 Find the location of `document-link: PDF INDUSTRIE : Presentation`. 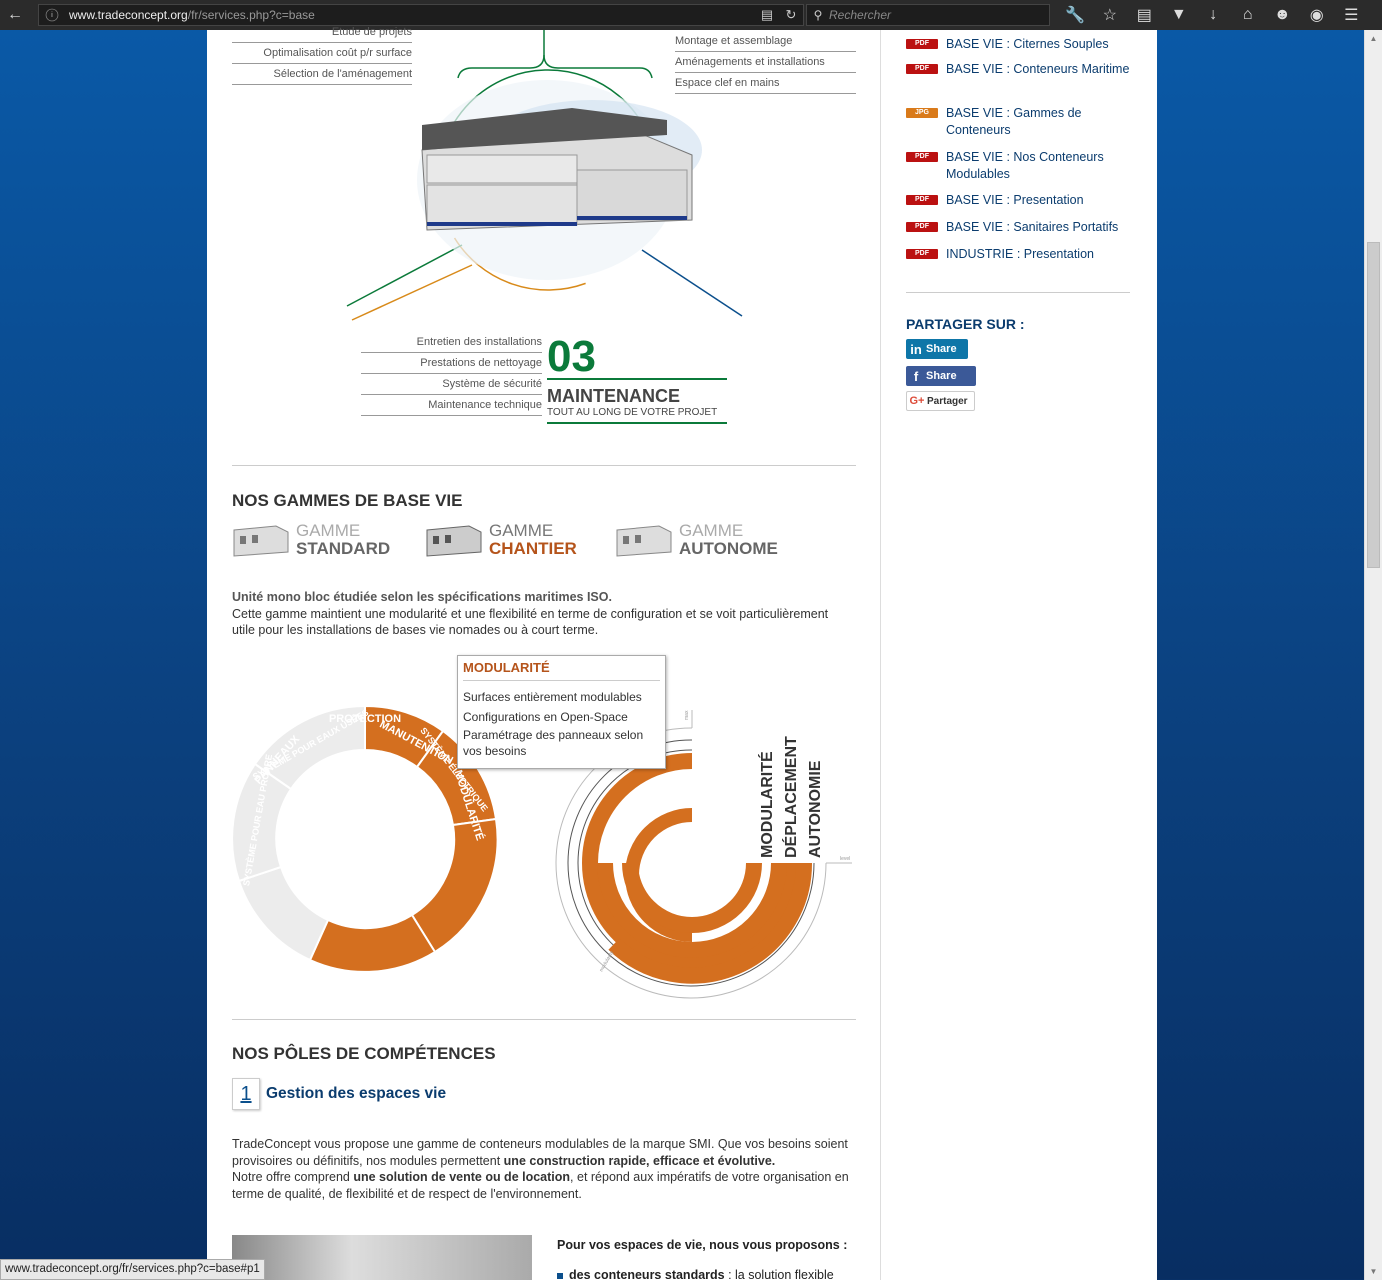

document-link: PDF INDUSTRIE : Presentation is located at coordinates (1021, 254).